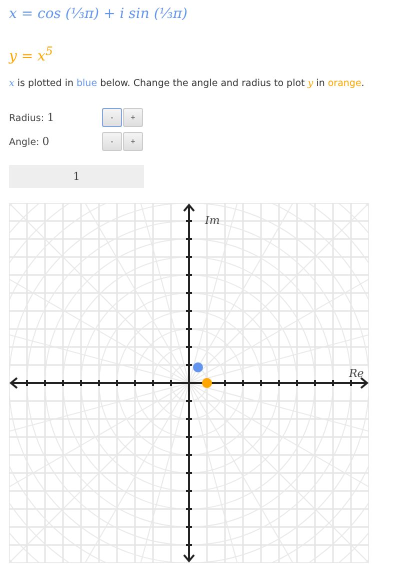 The width and height of the screenshot is (405, 577). I want to click on equation: y = x$^{5}$, so click(31, 55).